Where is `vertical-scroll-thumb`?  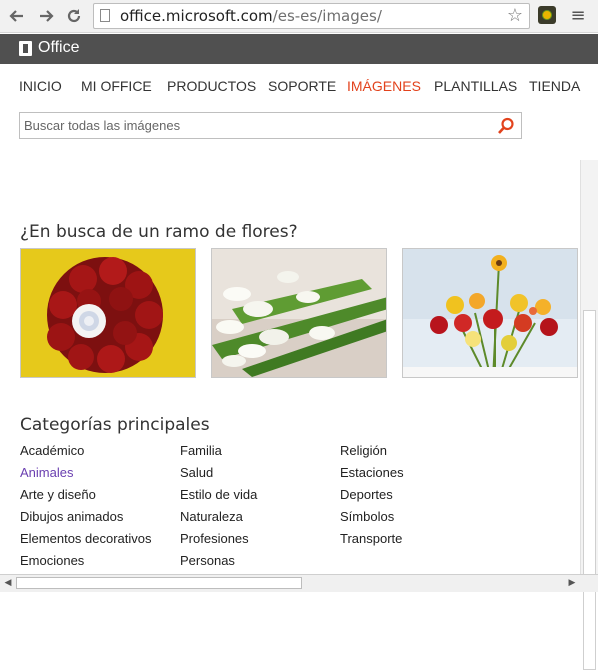
vertical-scroll-thumb is located at coordinates (589, 490).